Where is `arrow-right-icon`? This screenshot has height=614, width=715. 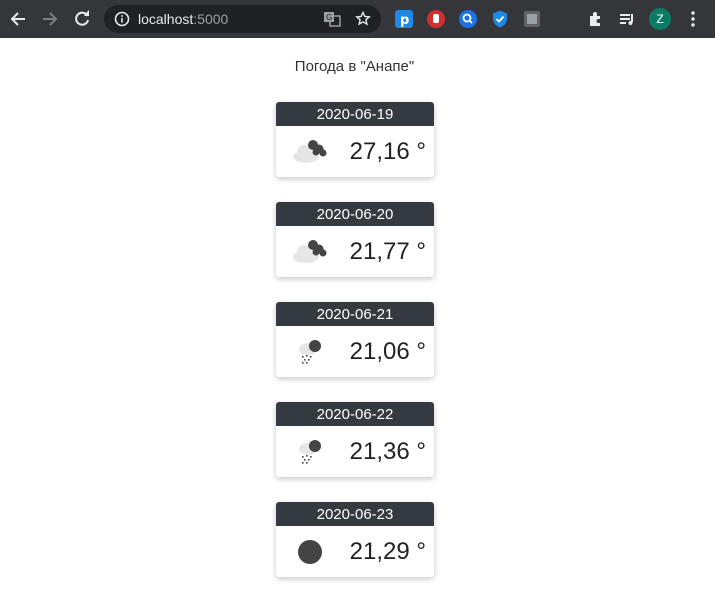 arrow-right-icon is located at coordinates (50, 19).